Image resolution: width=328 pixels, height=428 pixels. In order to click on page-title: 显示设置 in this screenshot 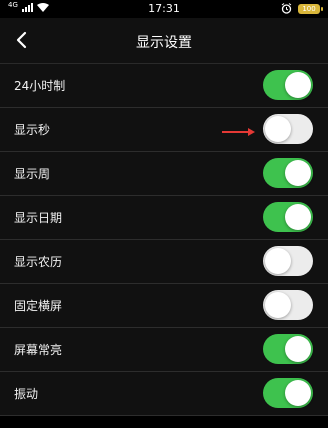, I will do `click(164, 43)`.